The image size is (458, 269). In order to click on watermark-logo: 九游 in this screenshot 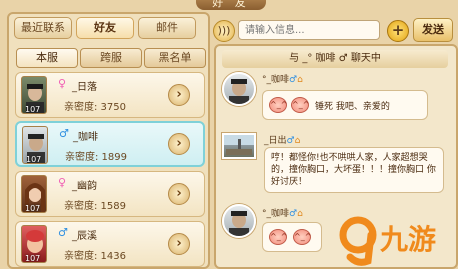, I will do `click(397, 236)`.